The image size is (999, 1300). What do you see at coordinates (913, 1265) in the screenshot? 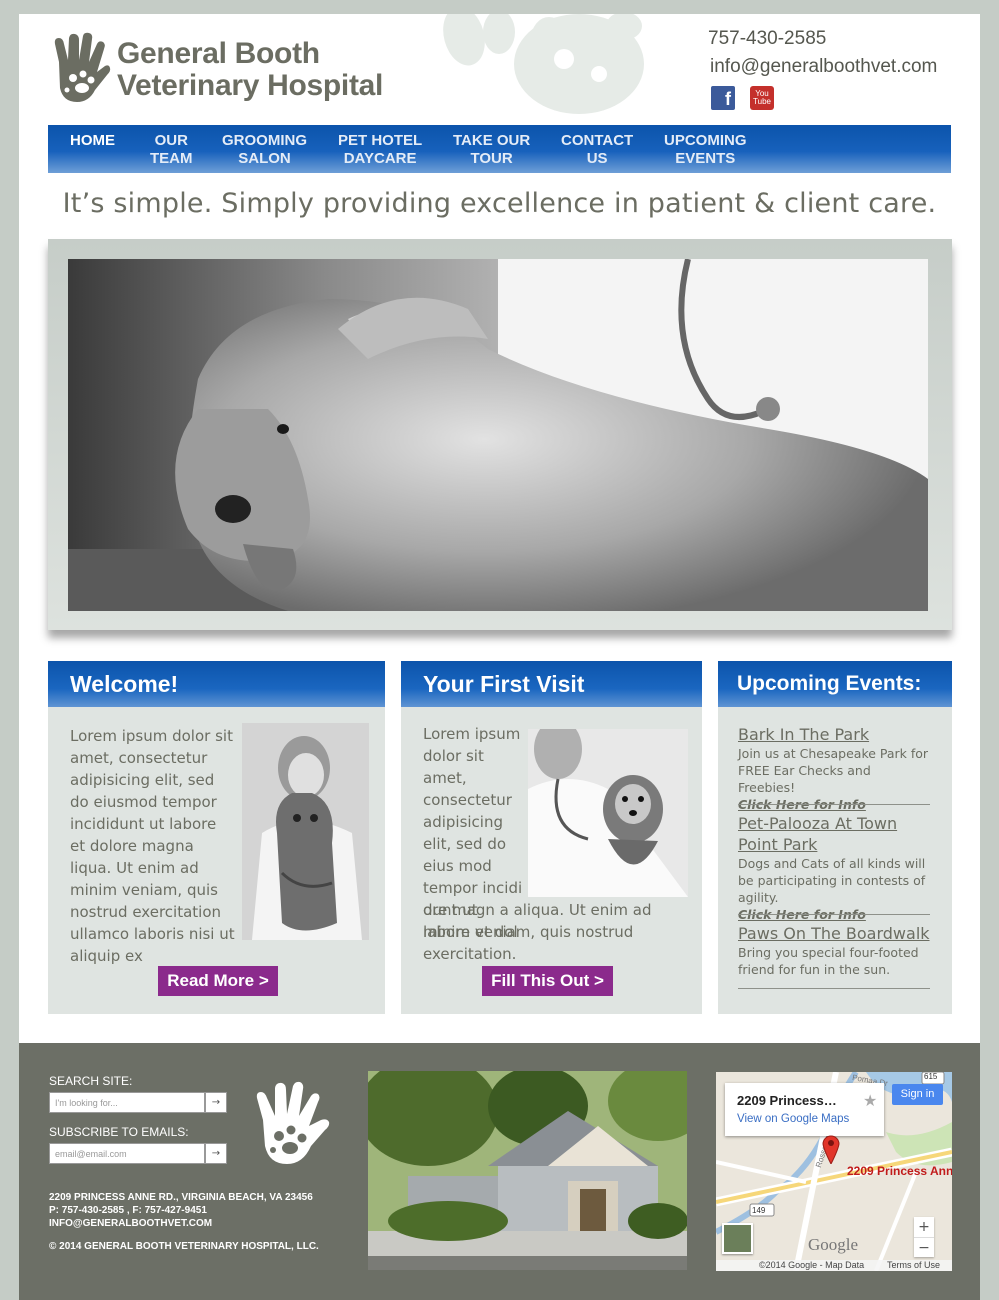
I see `map-terms-link: Terms of Use` at bounding box center [913, 1265].